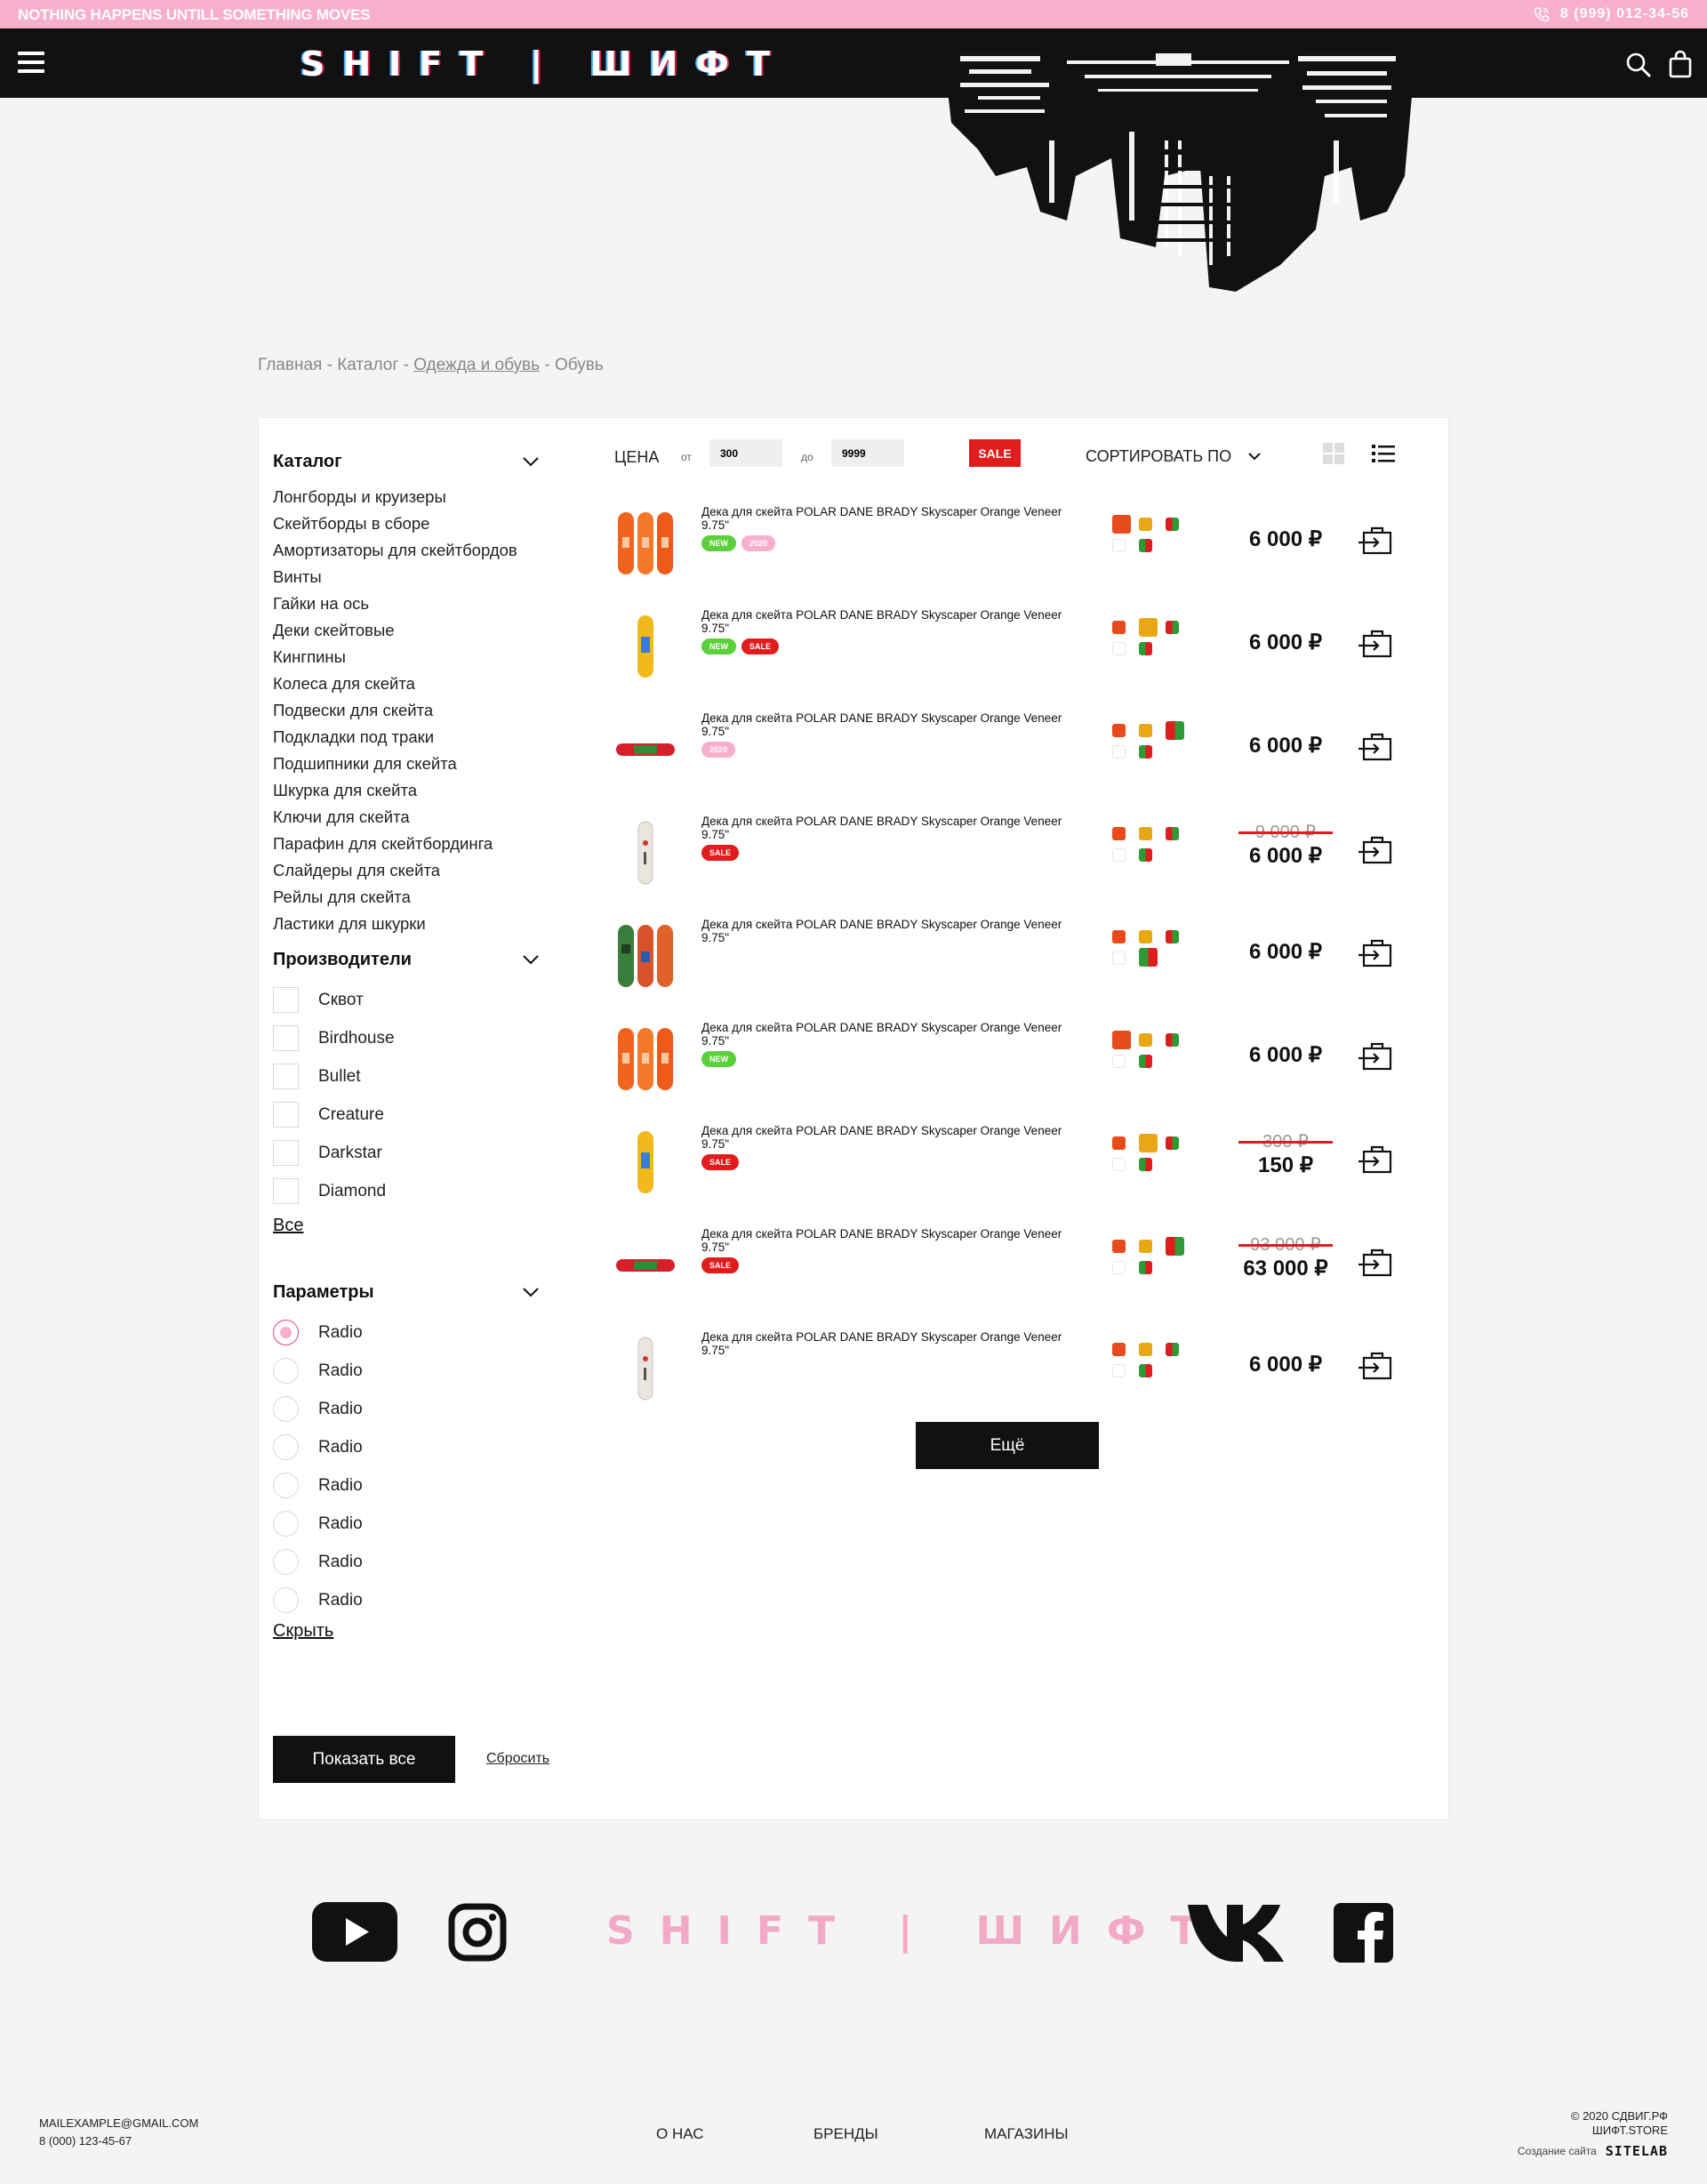 Image resolution: width=1707 pixels, height=2184 pixels. Describe the element at coordinates (31, 62) in the screenshot. I see `menu-icon` at that location.